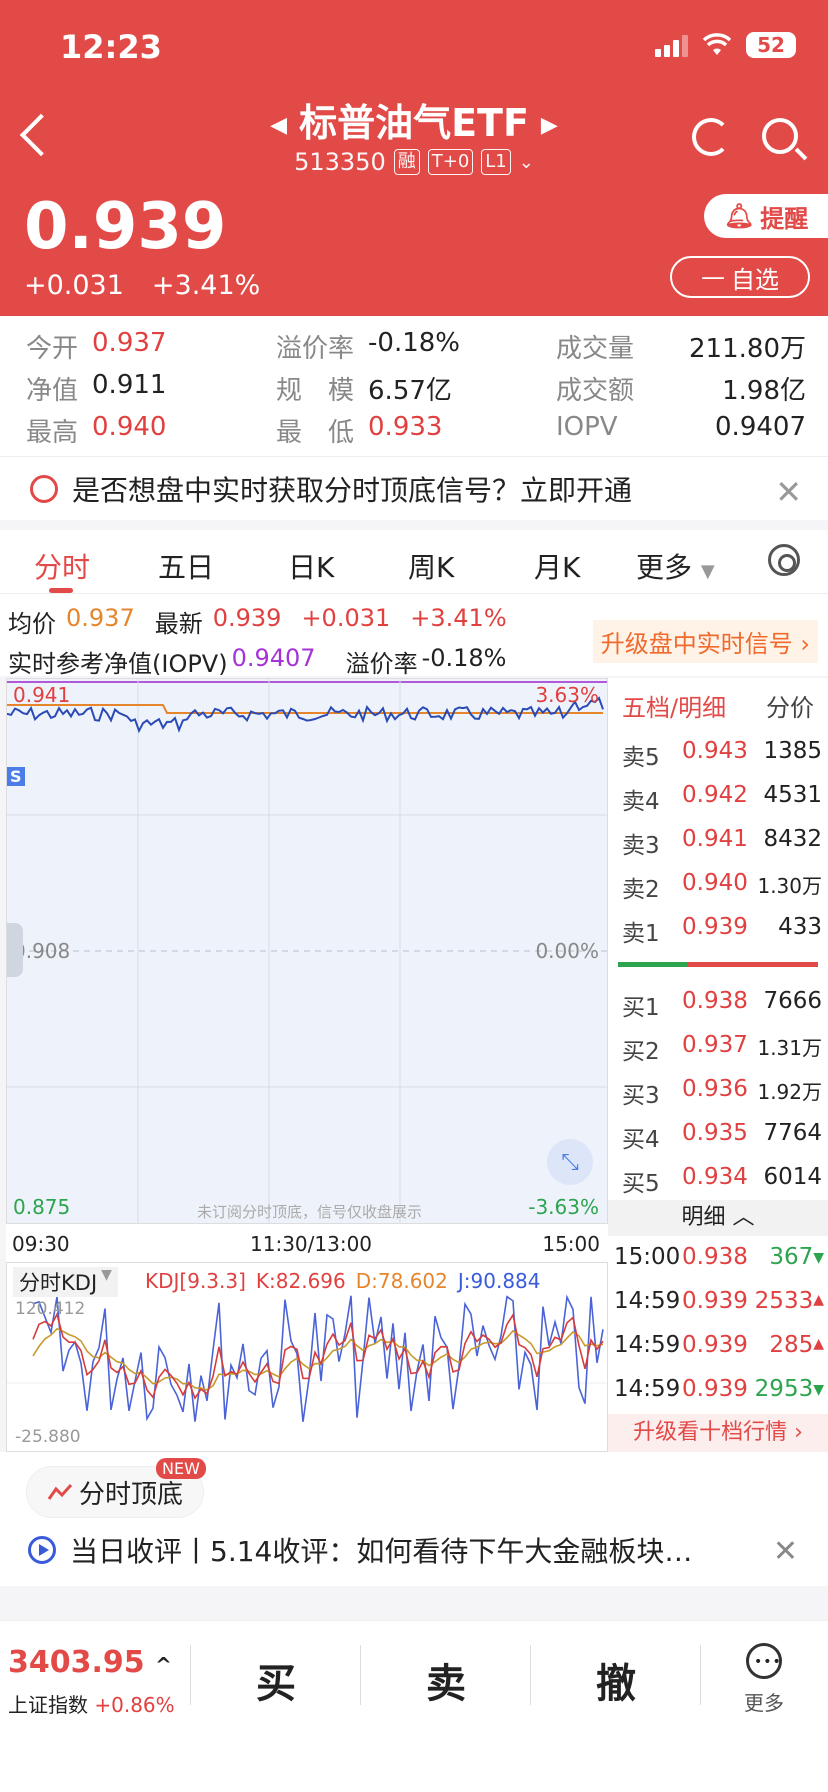  Describe the element at coordinates (595, 349) in the screenshot. I see `volume-label: 成交量` at that location.